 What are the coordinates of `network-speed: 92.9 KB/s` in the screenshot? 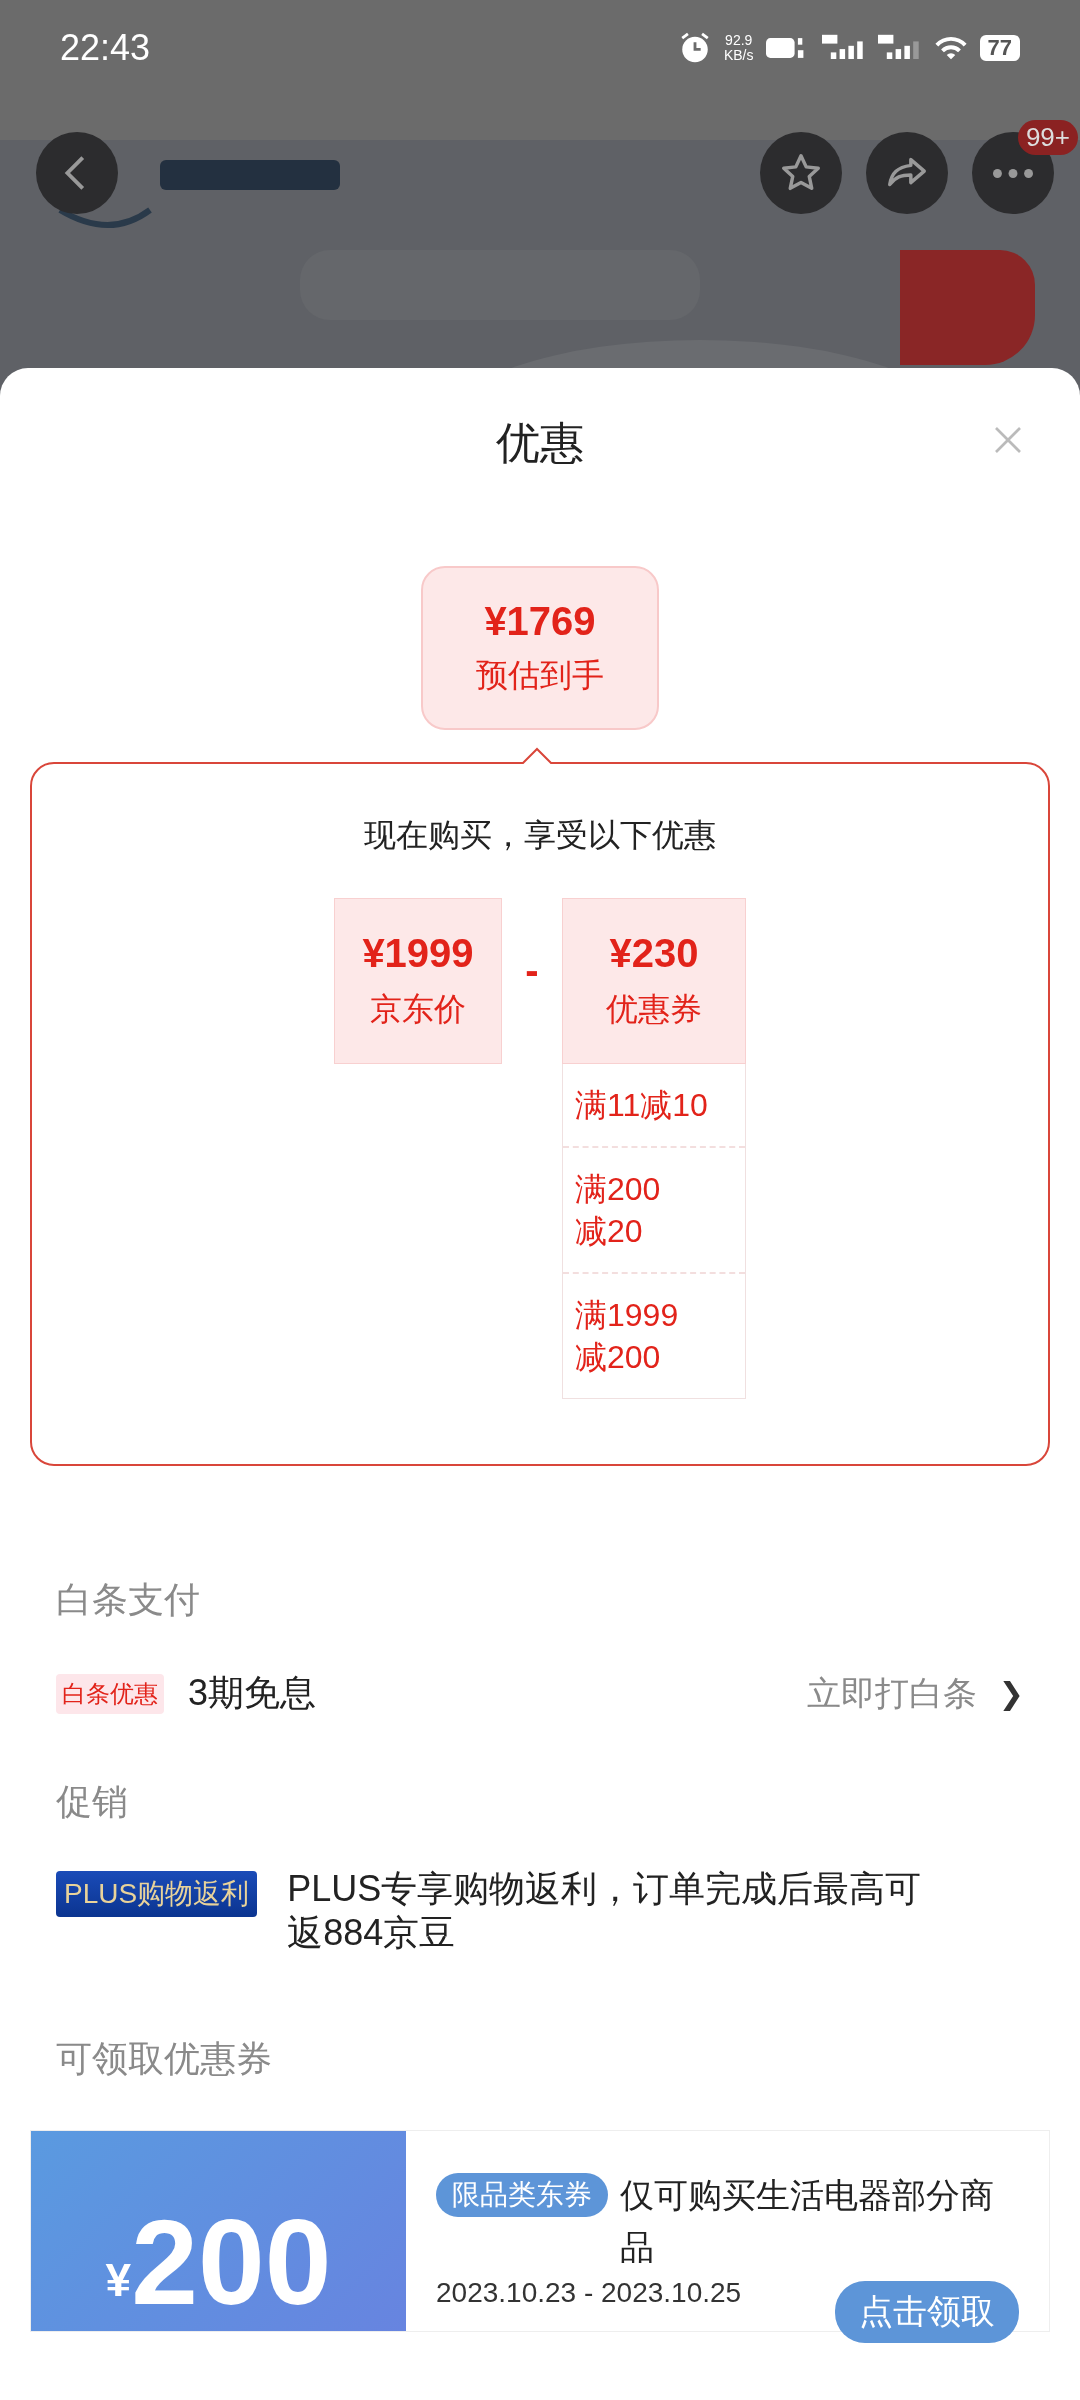 It's located at (738, 48).